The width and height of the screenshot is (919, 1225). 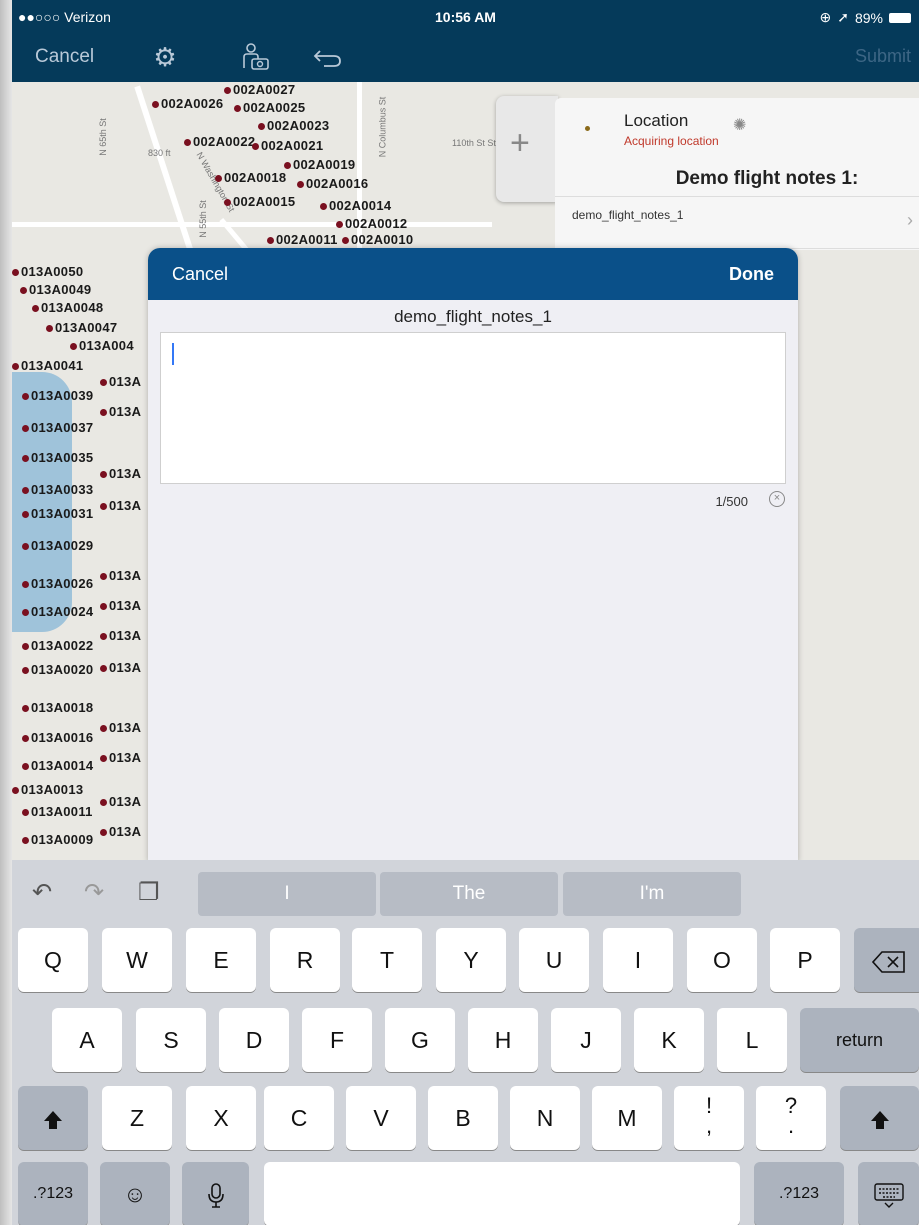 I want to click on key: V, so click(x=381, y=1118).